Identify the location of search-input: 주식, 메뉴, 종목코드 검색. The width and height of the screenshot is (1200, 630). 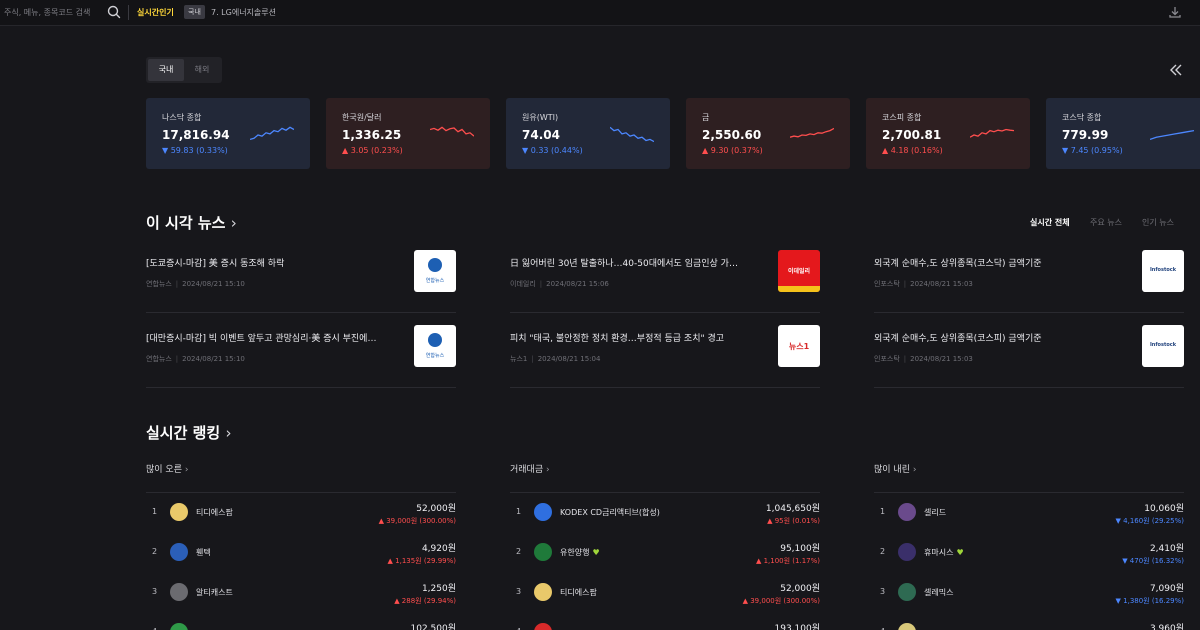
(47, 12).